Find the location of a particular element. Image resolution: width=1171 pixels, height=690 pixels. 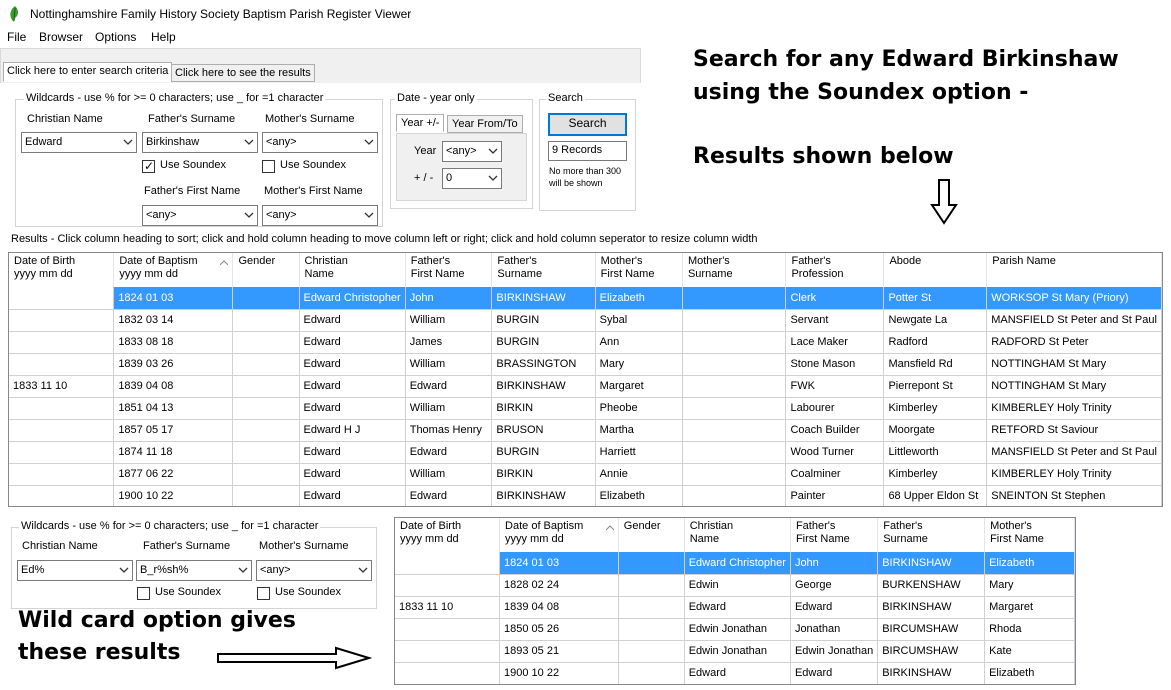

father-first-name-combo: <any> is located at coordinates (200, 215).